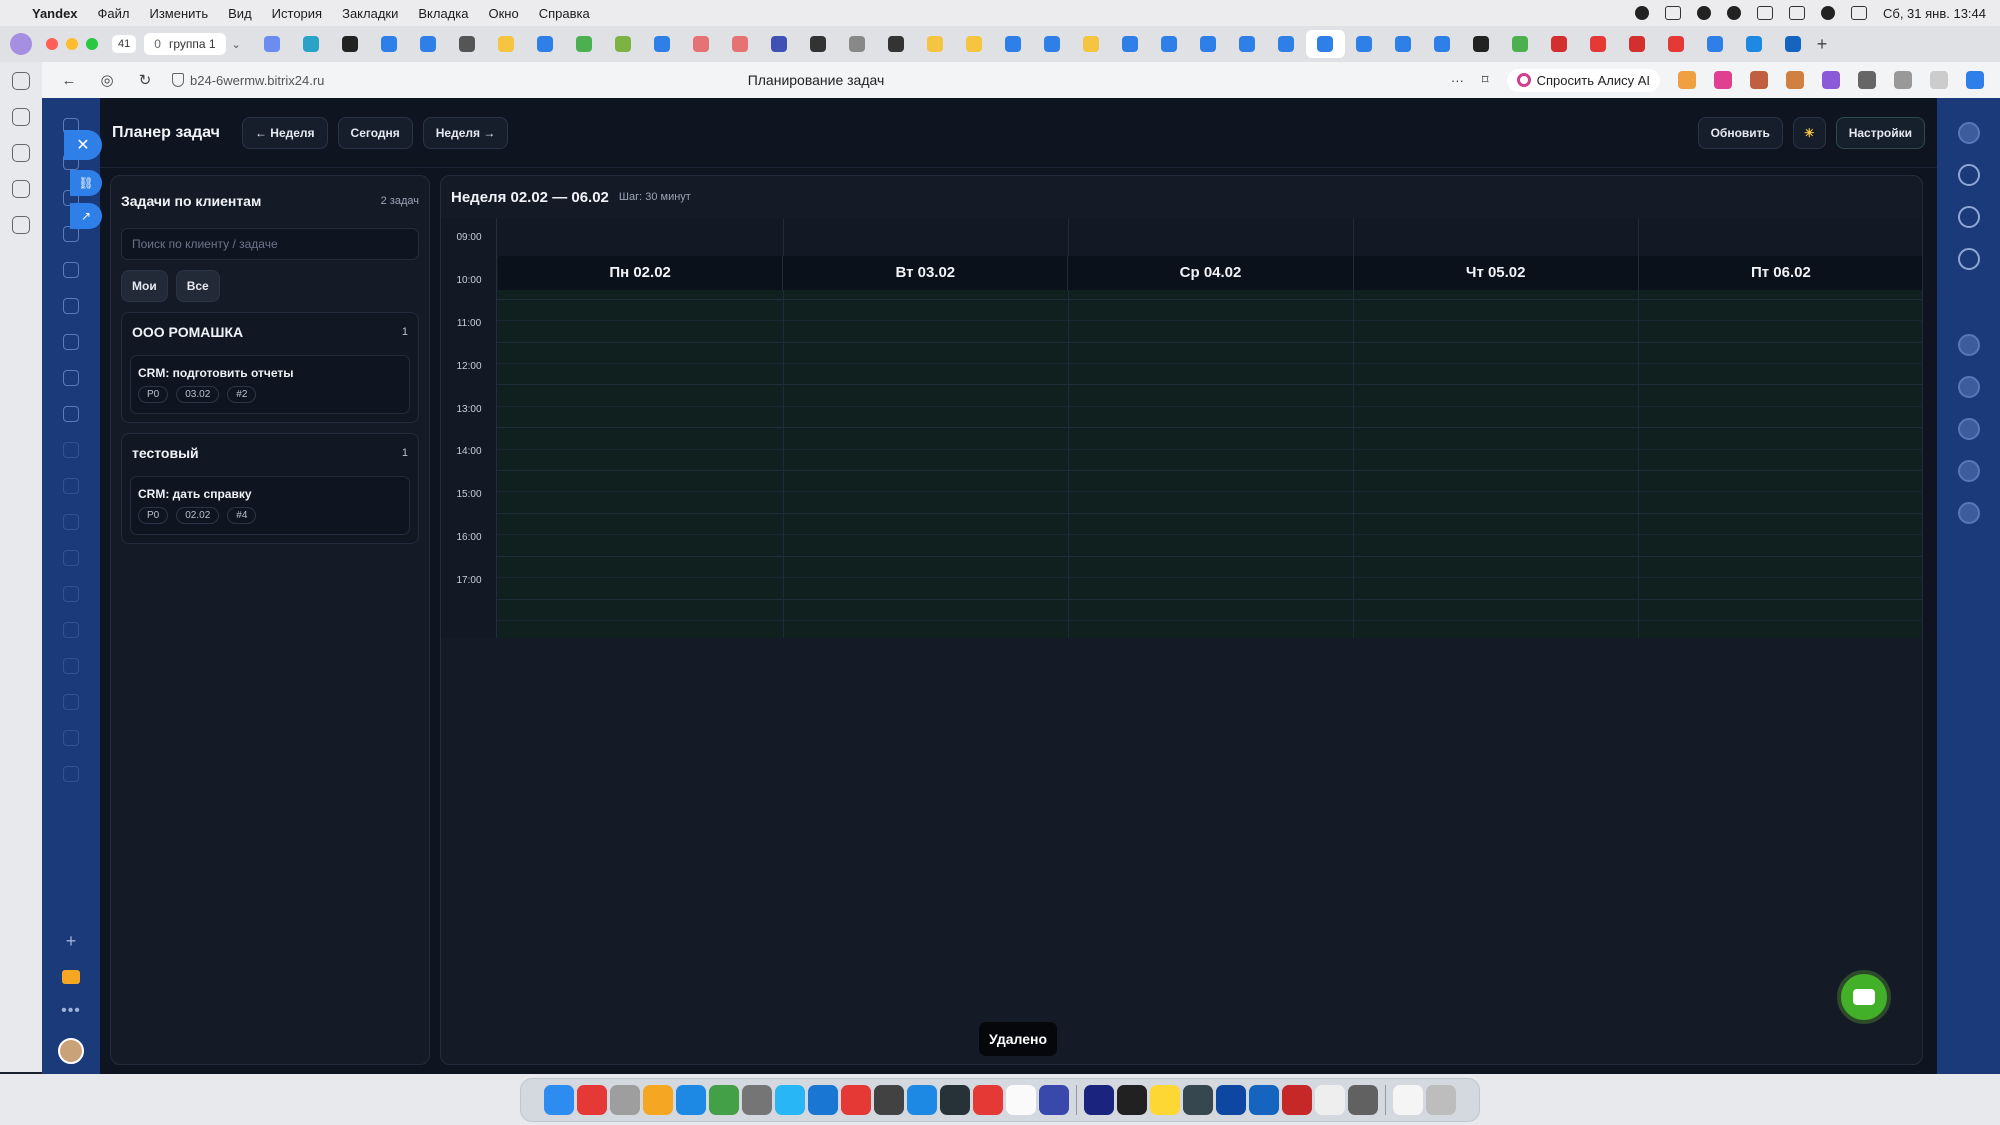 The width and height of the screenshot is (2000, 1125). What do you see at coordinates (145, 80) in the screenshot?
I see `reload-icon: ↻` at bounding box center [145, 80].